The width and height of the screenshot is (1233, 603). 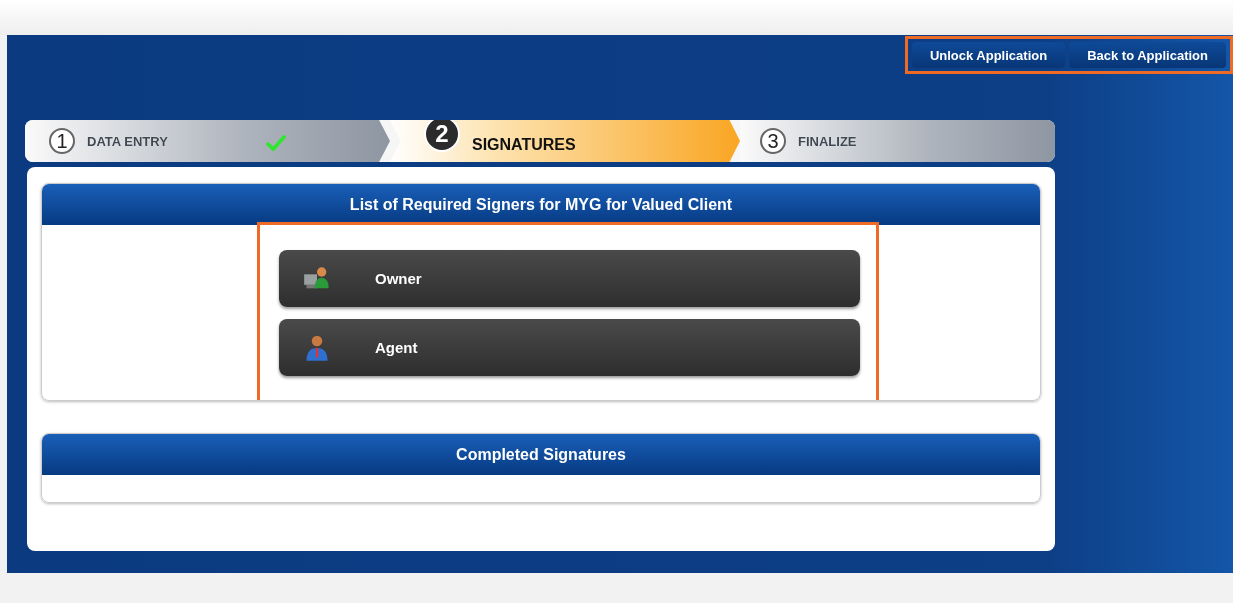 I want to click on check-icon, so click(x=276, y=142).